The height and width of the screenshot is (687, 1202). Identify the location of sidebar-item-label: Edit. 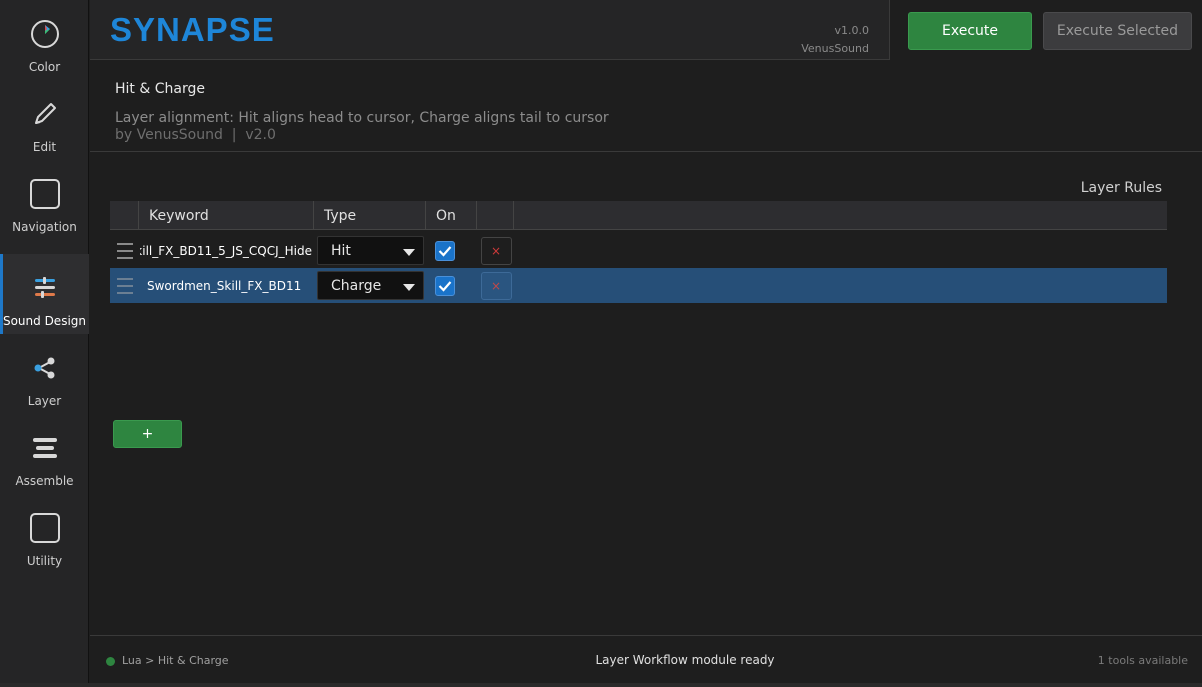
(44, 147).